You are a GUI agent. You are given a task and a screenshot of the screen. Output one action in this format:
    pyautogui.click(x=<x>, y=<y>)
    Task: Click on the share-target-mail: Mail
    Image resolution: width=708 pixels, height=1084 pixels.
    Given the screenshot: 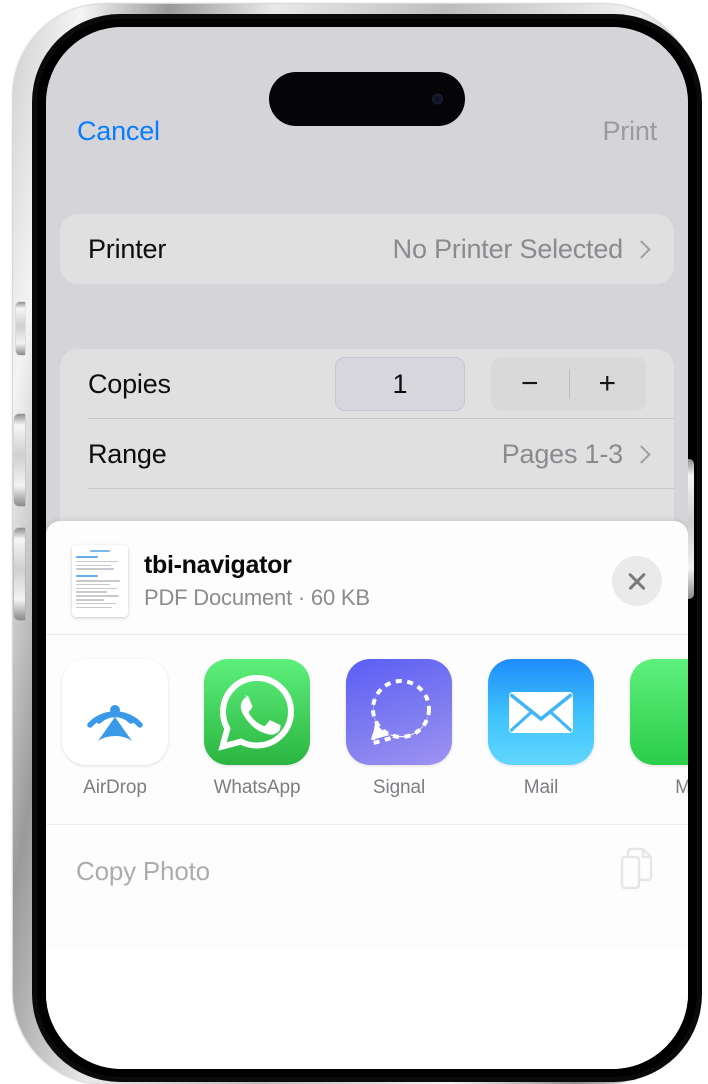 What is the action you would take?
    pyautogui.click(x=541, y=729)
    